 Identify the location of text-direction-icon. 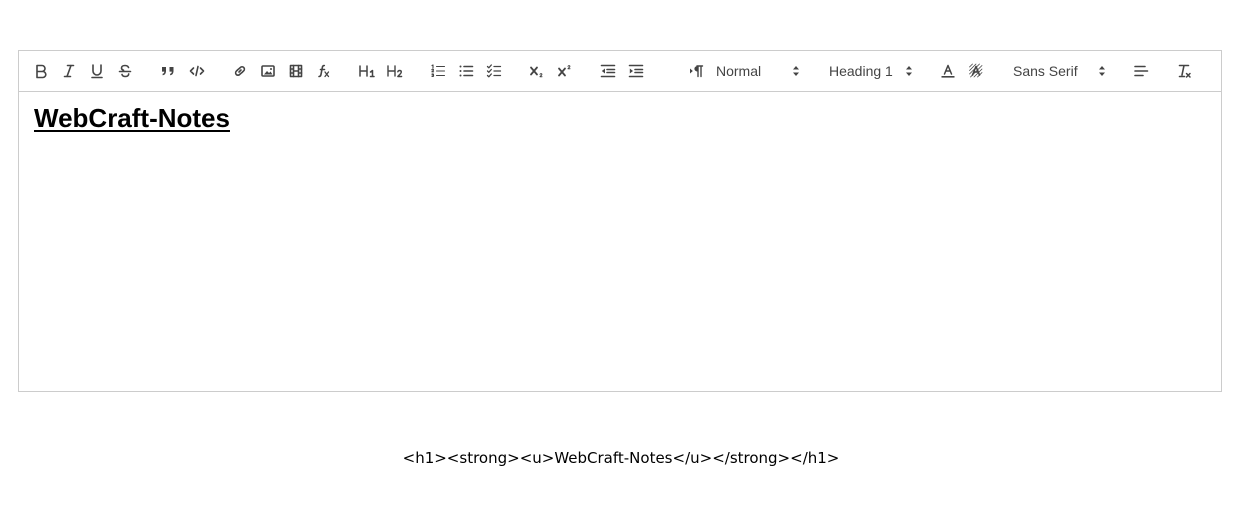
(697, 71).